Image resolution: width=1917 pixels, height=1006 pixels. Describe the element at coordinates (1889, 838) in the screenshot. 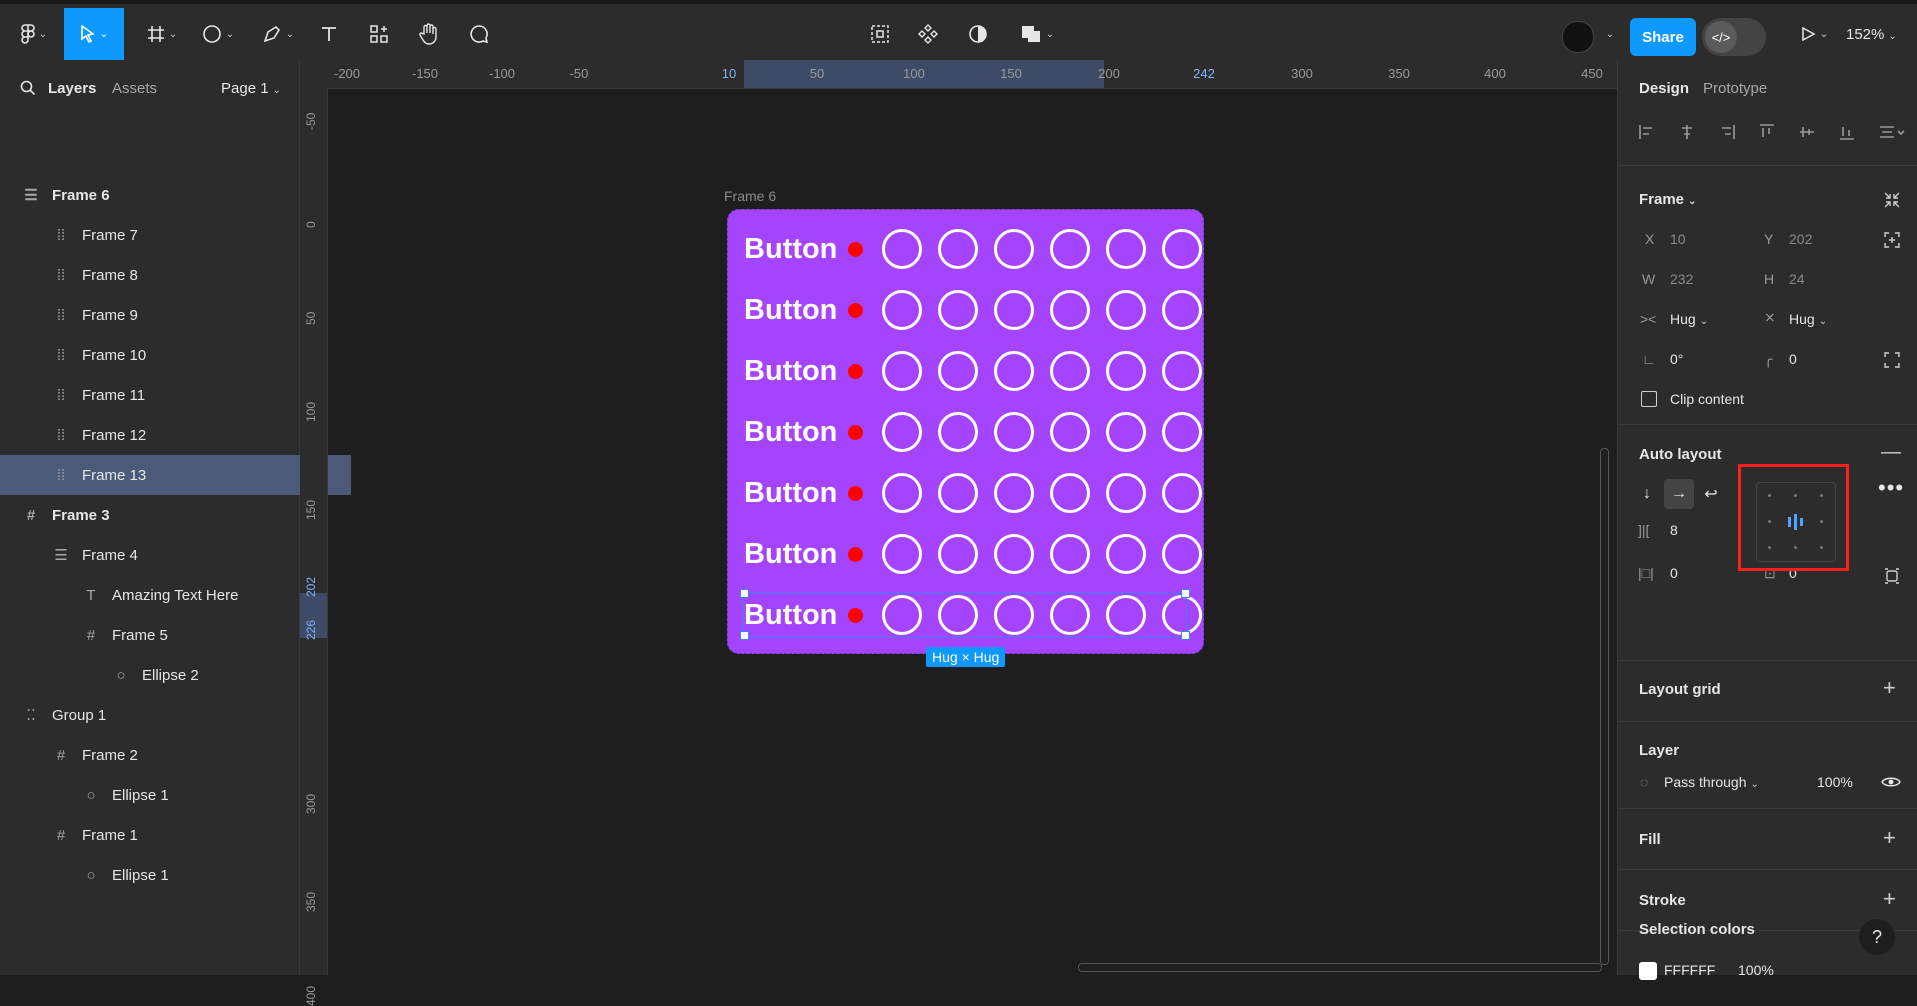

I see `add-fill-icon: +` at that location.